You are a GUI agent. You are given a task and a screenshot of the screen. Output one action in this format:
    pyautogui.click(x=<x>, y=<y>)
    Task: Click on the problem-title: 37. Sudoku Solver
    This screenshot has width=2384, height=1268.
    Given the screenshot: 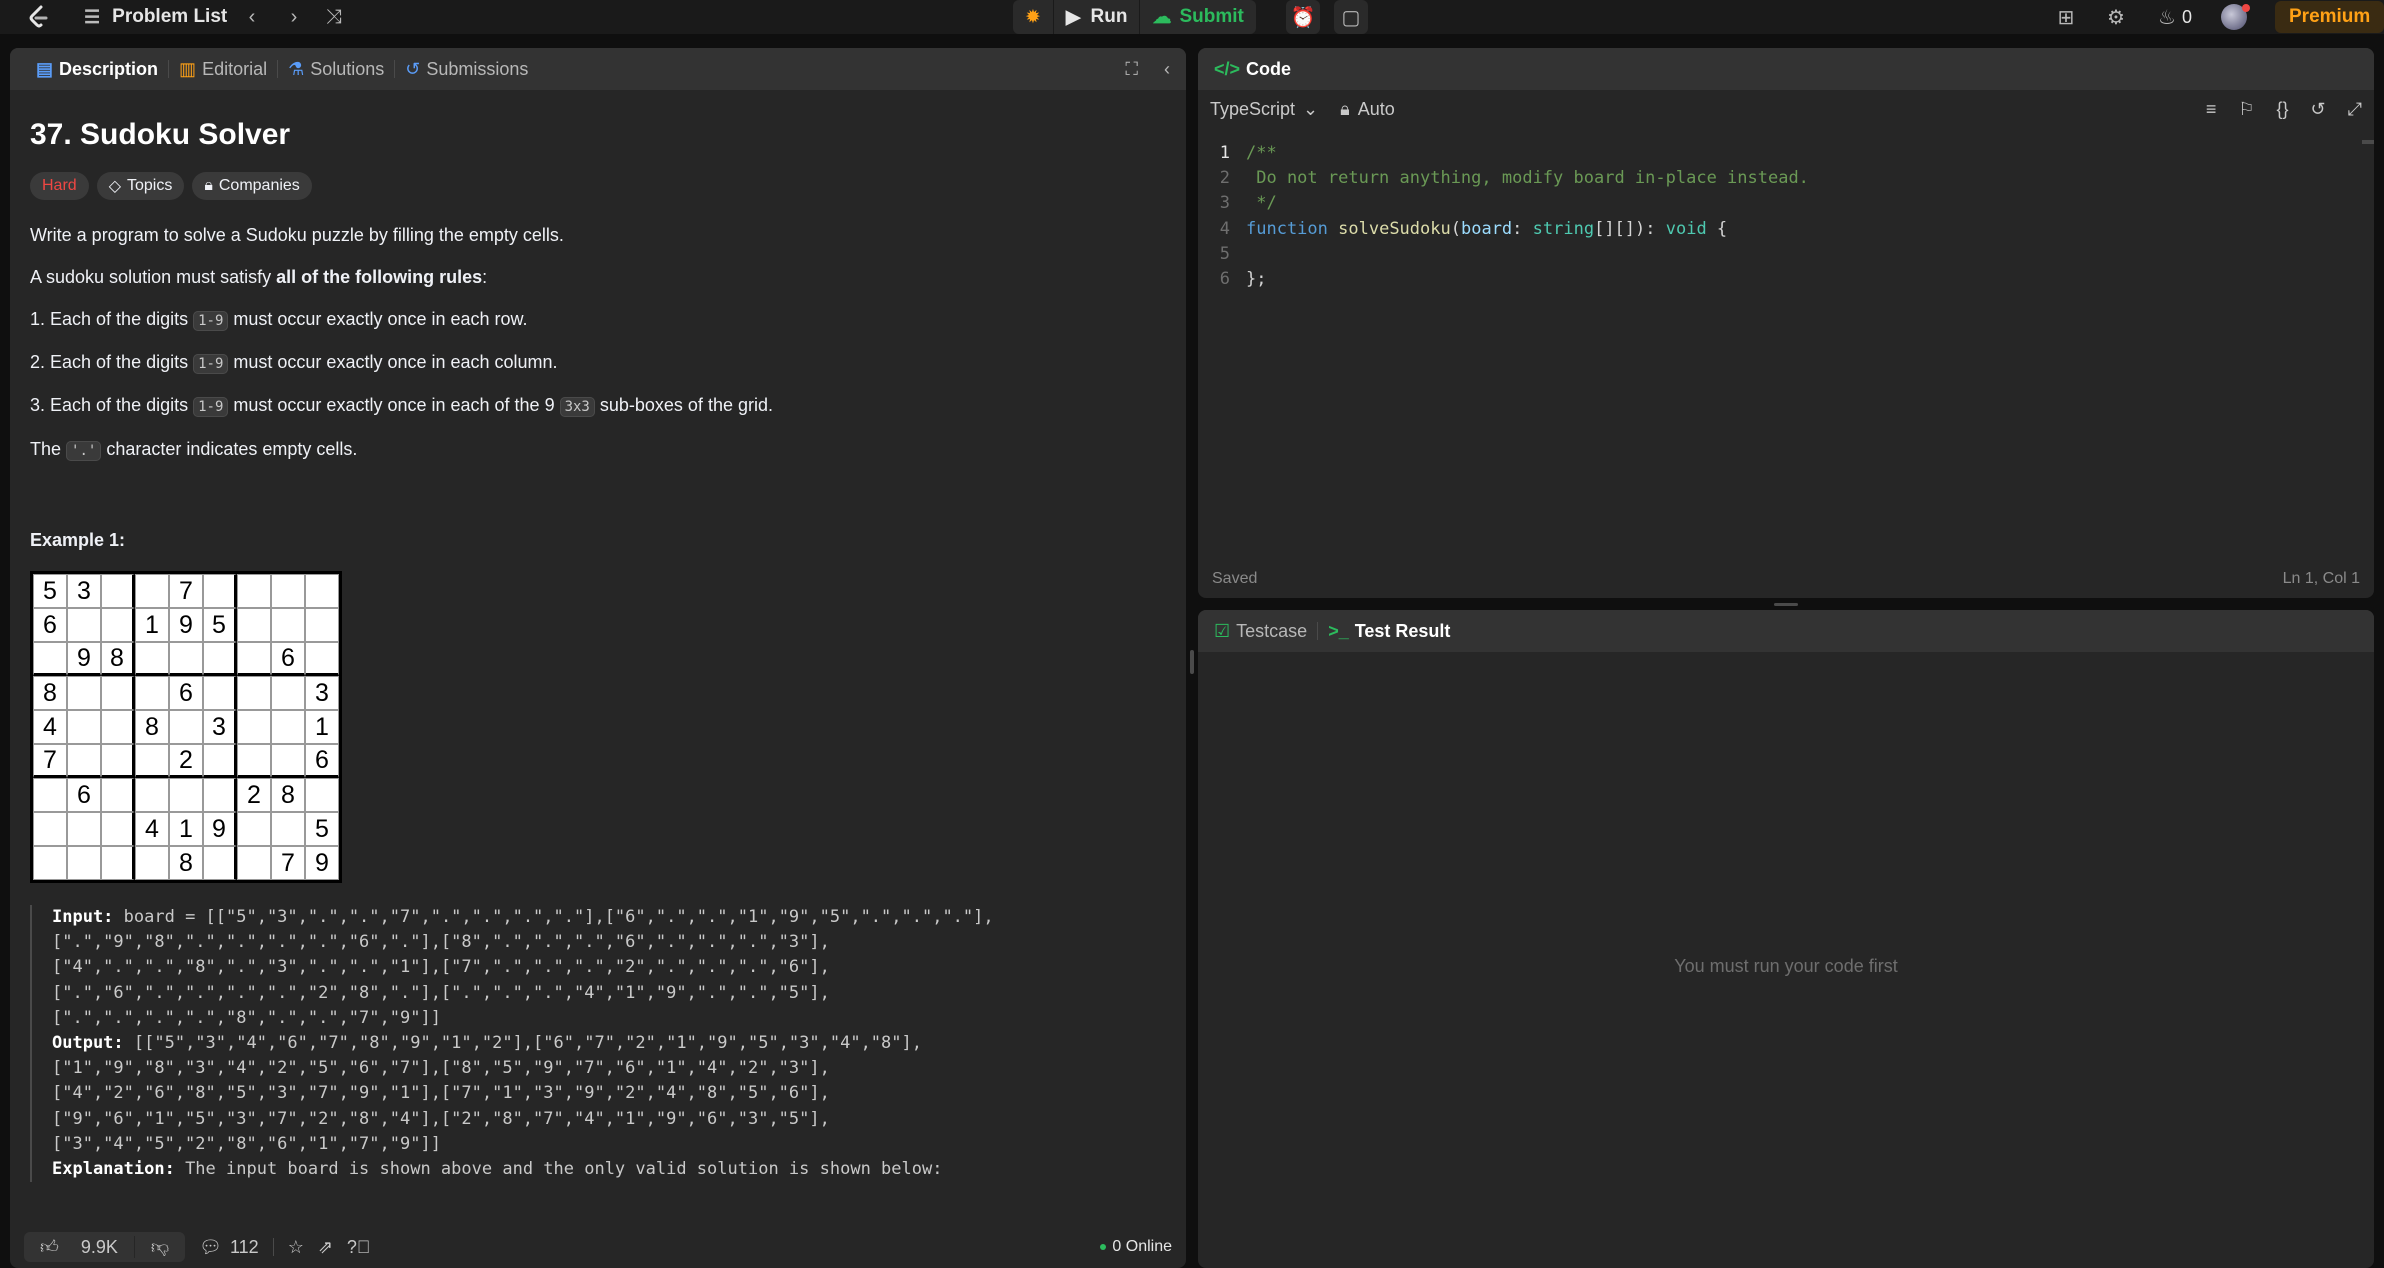 What is the action you would take?
    pyautogui.click(x=160, y=134)
    